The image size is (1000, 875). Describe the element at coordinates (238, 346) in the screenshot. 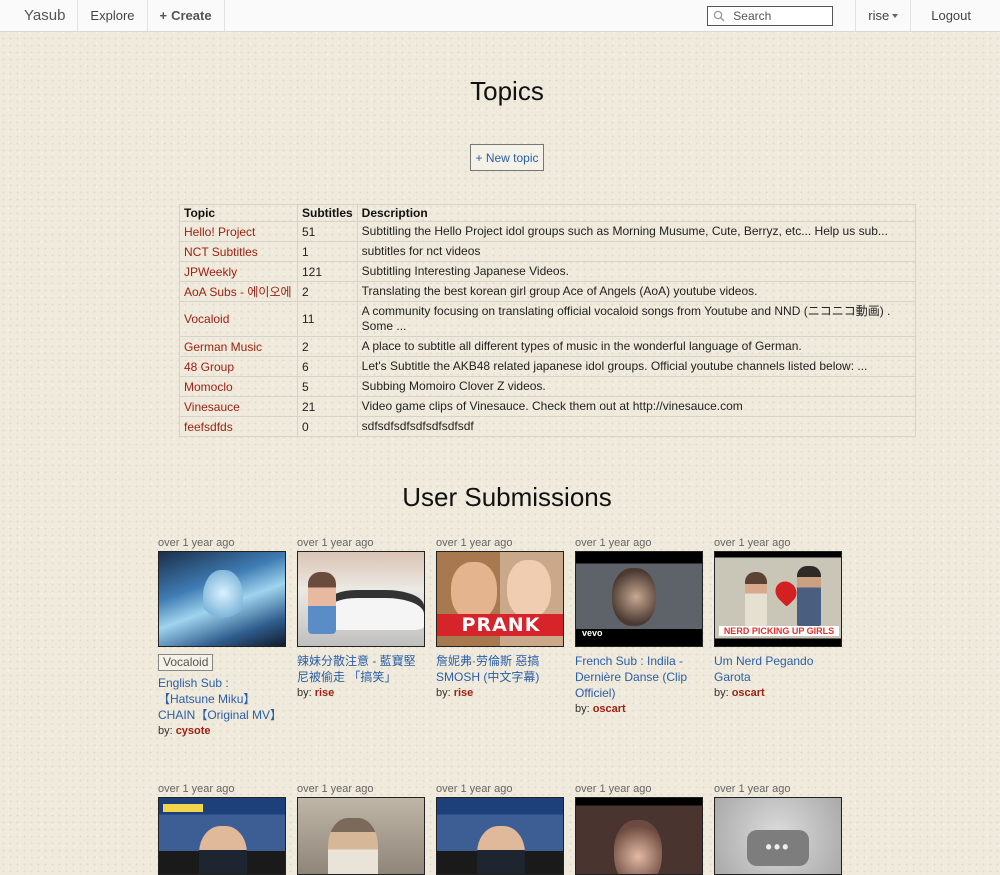

I see `topic-link: German Music` at that location.